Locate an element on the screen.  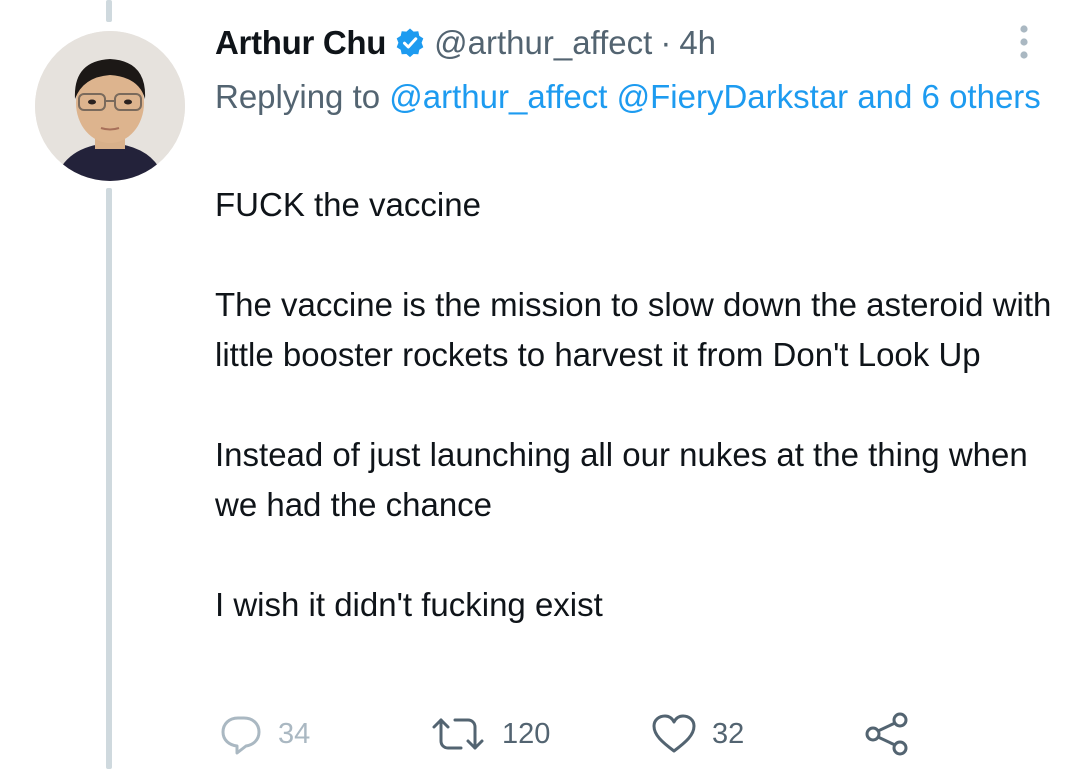
author-name: Arthur Chu is located at coordinates (300, 43).